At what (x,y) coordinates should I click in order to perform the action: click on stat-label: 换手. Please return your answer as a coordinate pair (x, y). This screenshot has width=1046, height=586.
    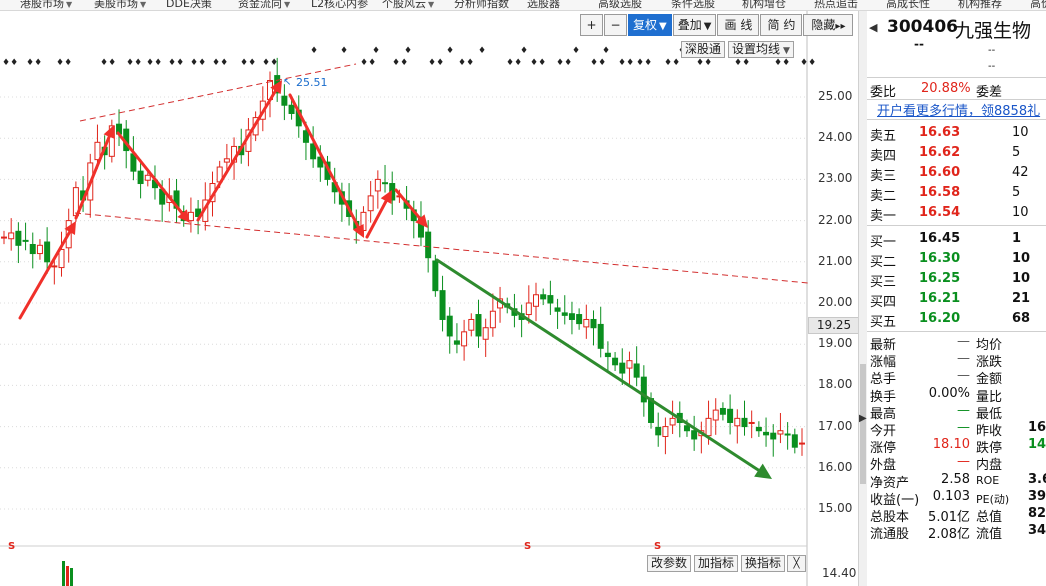
    Looking at the image, I should click on (883, 397).